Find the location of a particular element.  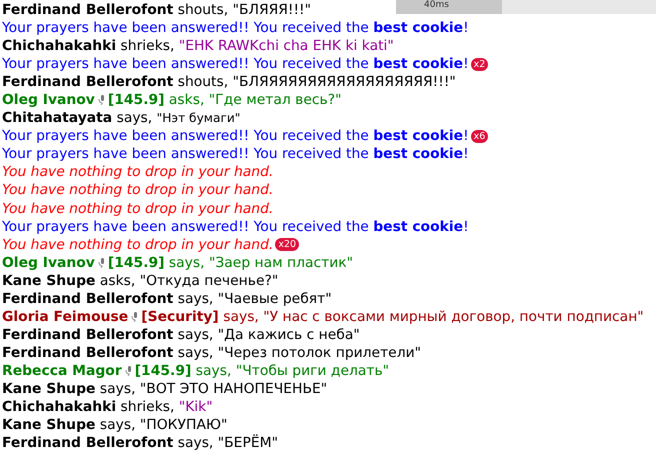

speech-quote: "Нэт бумаги" is located at coordinates (198, 118).